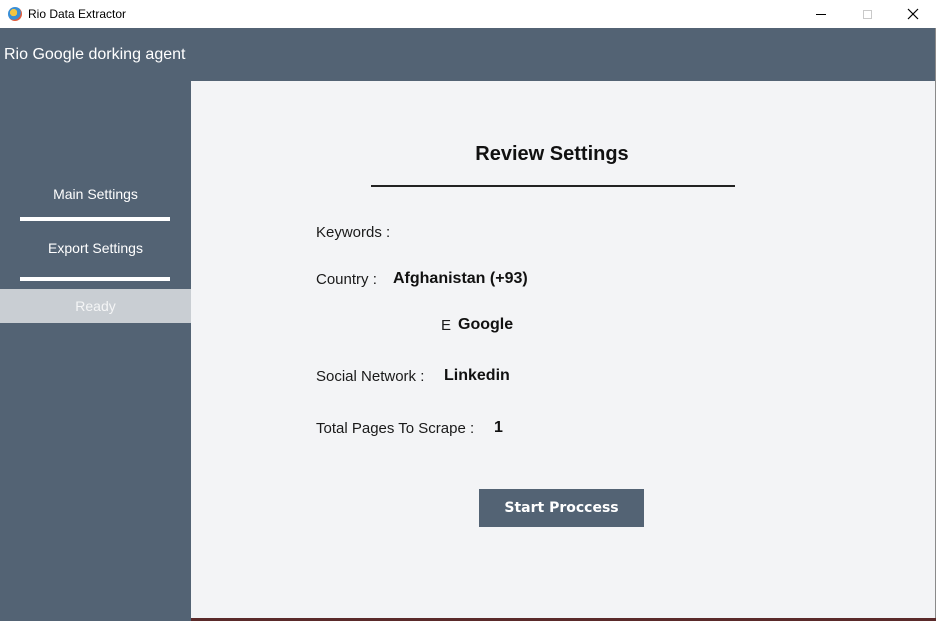 This screenshot has width=936, height=621. What do you see at coordinates (468, 54) in the screenshot?
I see `app-header: Rio Google dorking agent` at bounding box center [468, 54].